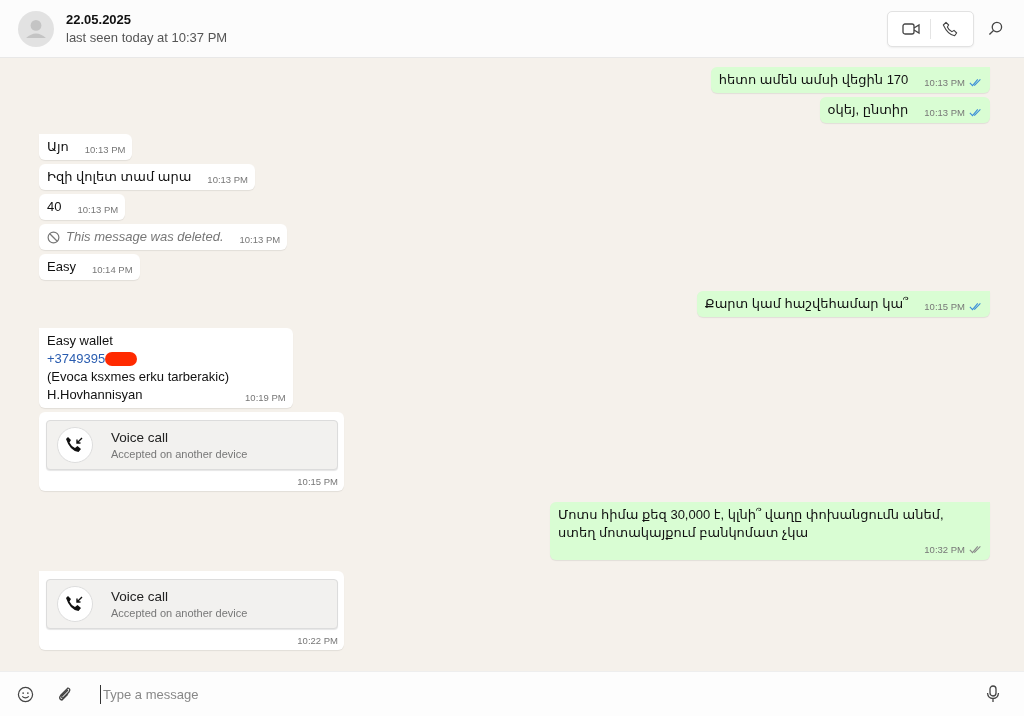  I want to click on microphone-icon, so click(993, 694).